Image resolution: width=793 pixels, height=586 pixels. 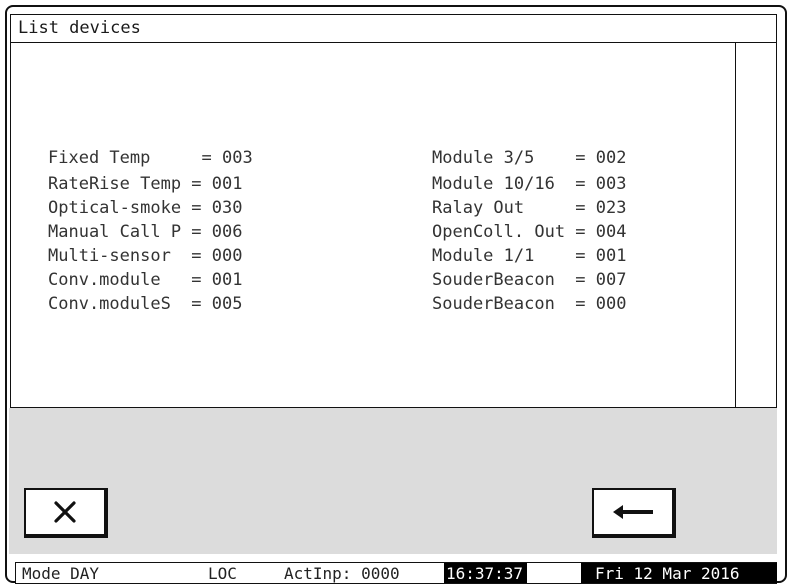 I want to click on close-button, so click(x=66, y=513).